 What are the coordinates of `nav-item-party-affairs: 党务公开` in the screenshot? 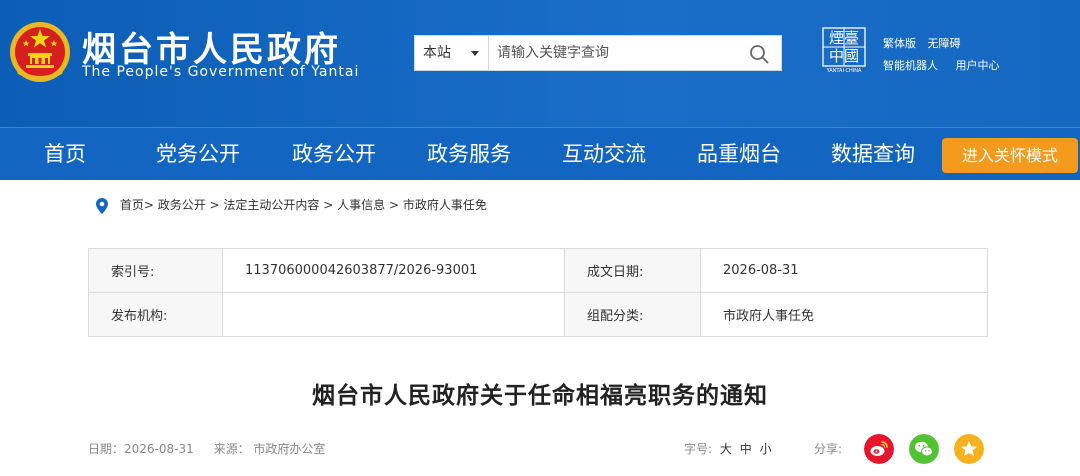 It's located at (198, 154).